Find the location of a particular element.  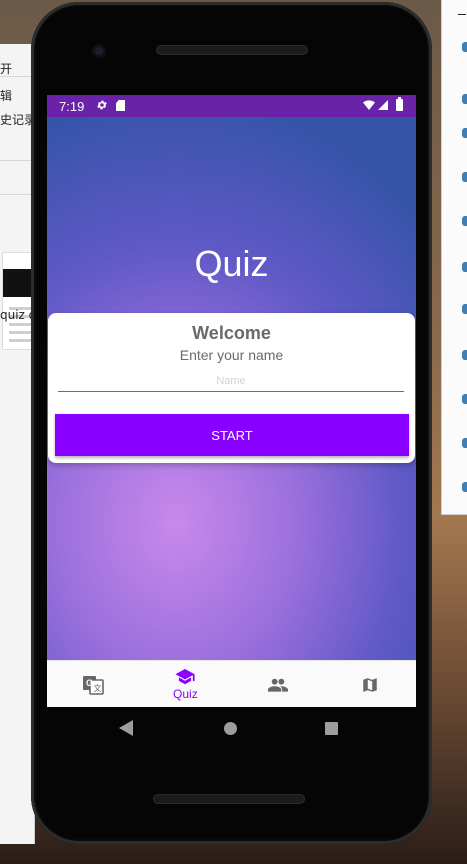

nav-item-people is located at coordinates (278, 684).